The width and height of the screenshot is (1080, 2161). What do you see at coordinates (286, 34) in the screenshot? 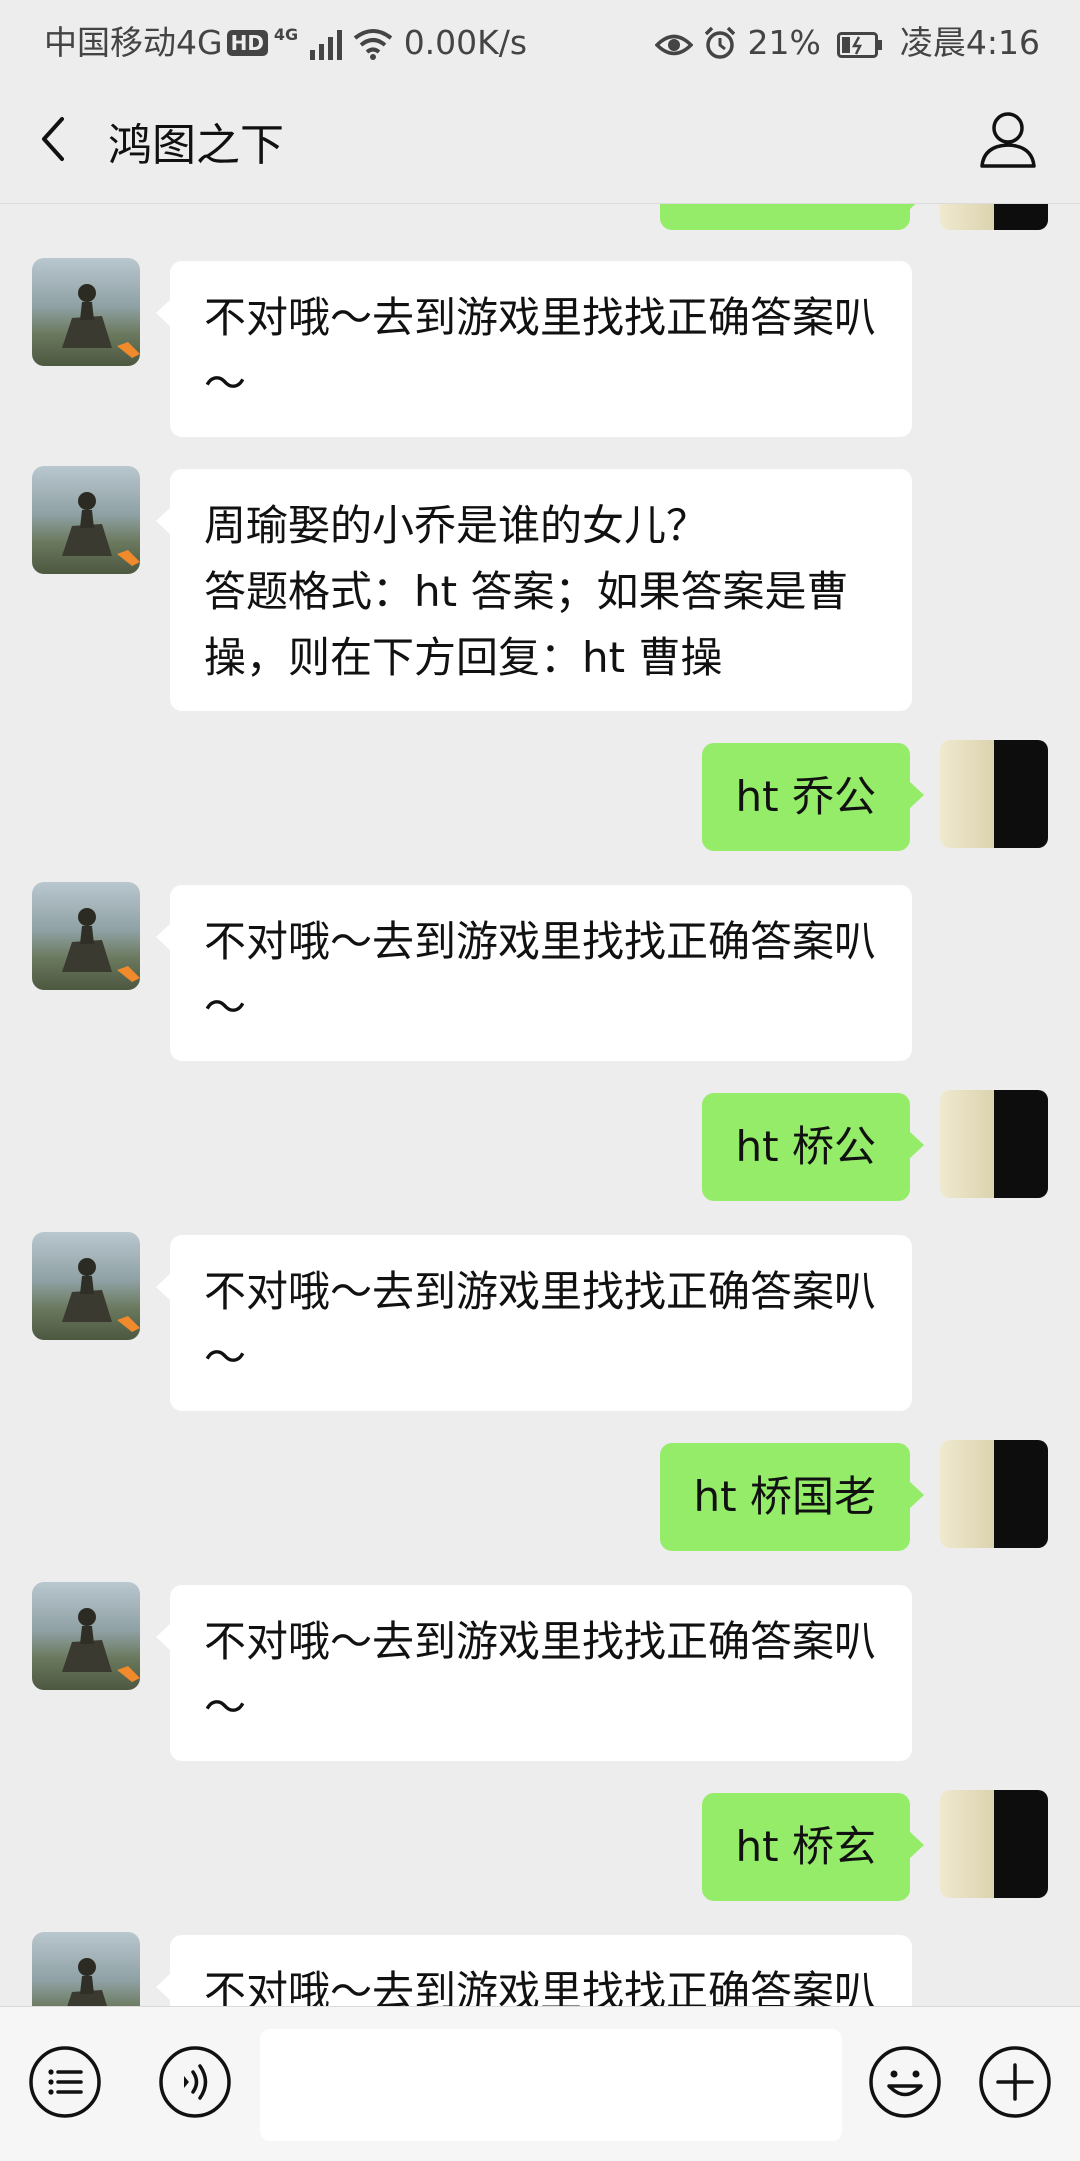
I see `network-badge: 4G` at bounding box center [286, 34].